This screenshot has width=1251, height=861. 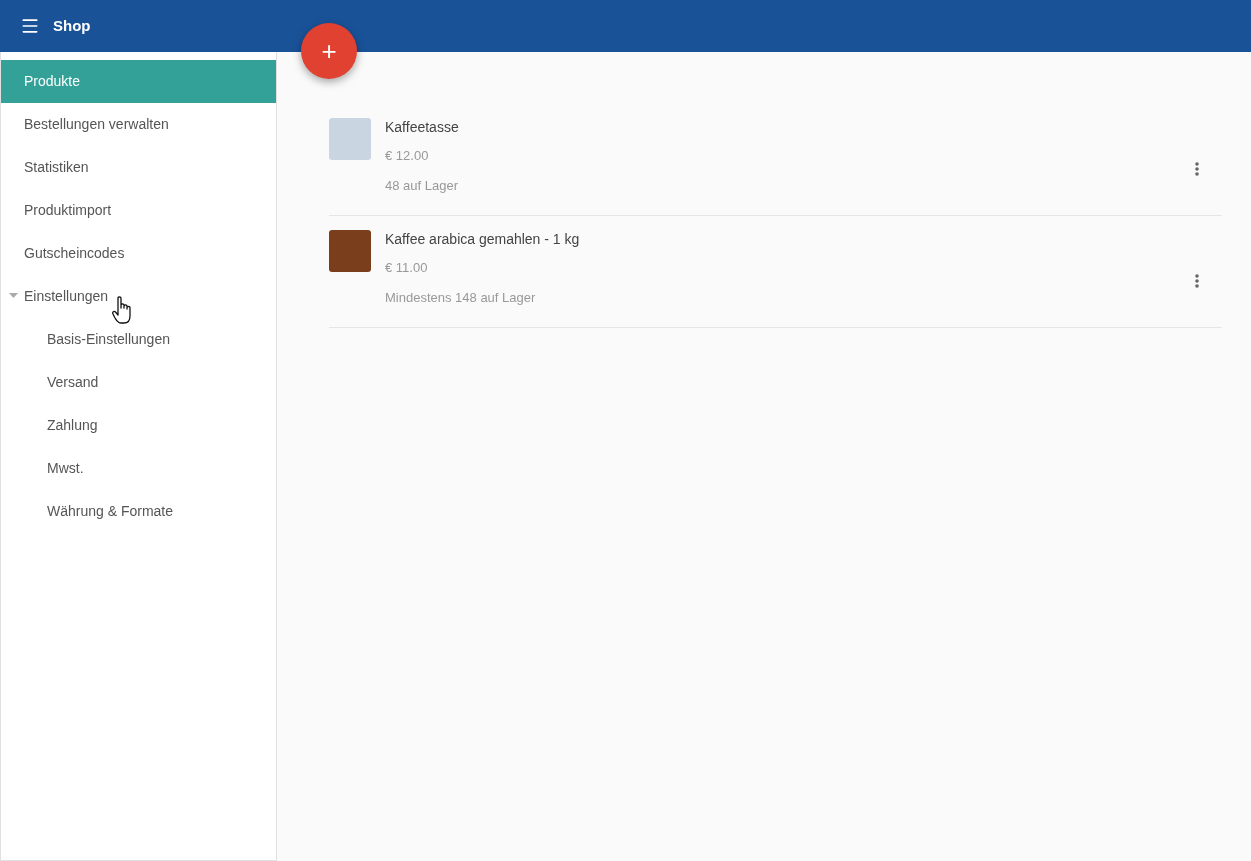 I want to click on sidebar-item: Bestellungen verwalten, so click(x=138, y=124).